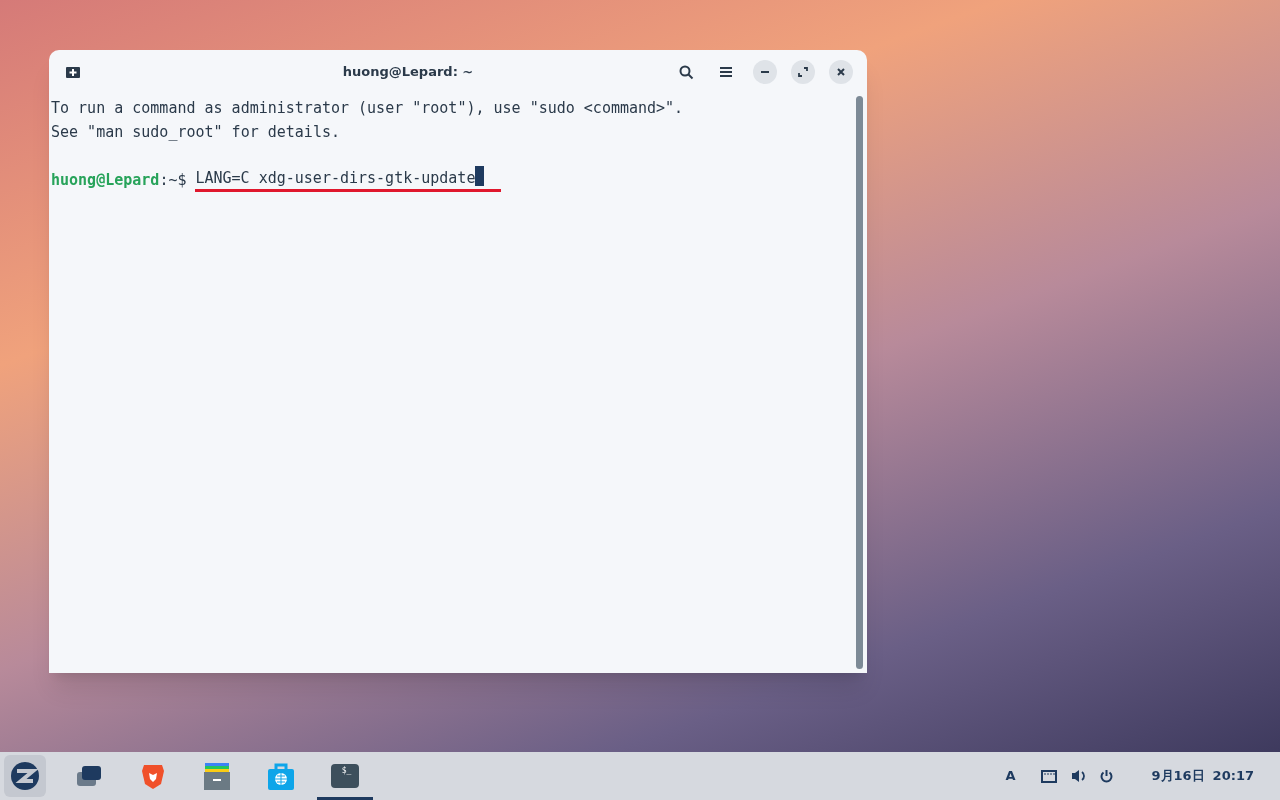 Image resolution: width=1280 pixels, height=800 pixels. I want to click on terminal-icon: $_, so click(345, 776).